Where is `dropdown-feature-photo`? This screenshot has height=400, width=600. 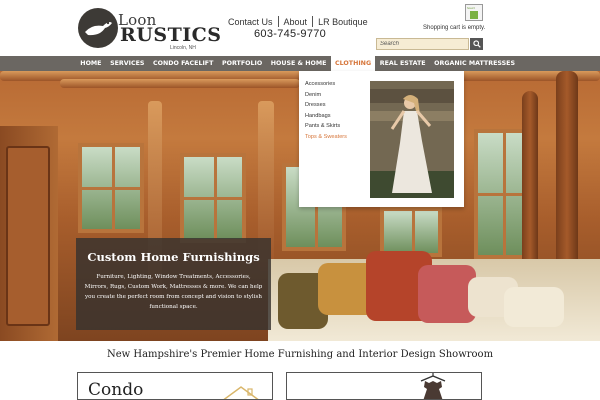 dropdown-feature-photo is located at coordinates (412, 139).